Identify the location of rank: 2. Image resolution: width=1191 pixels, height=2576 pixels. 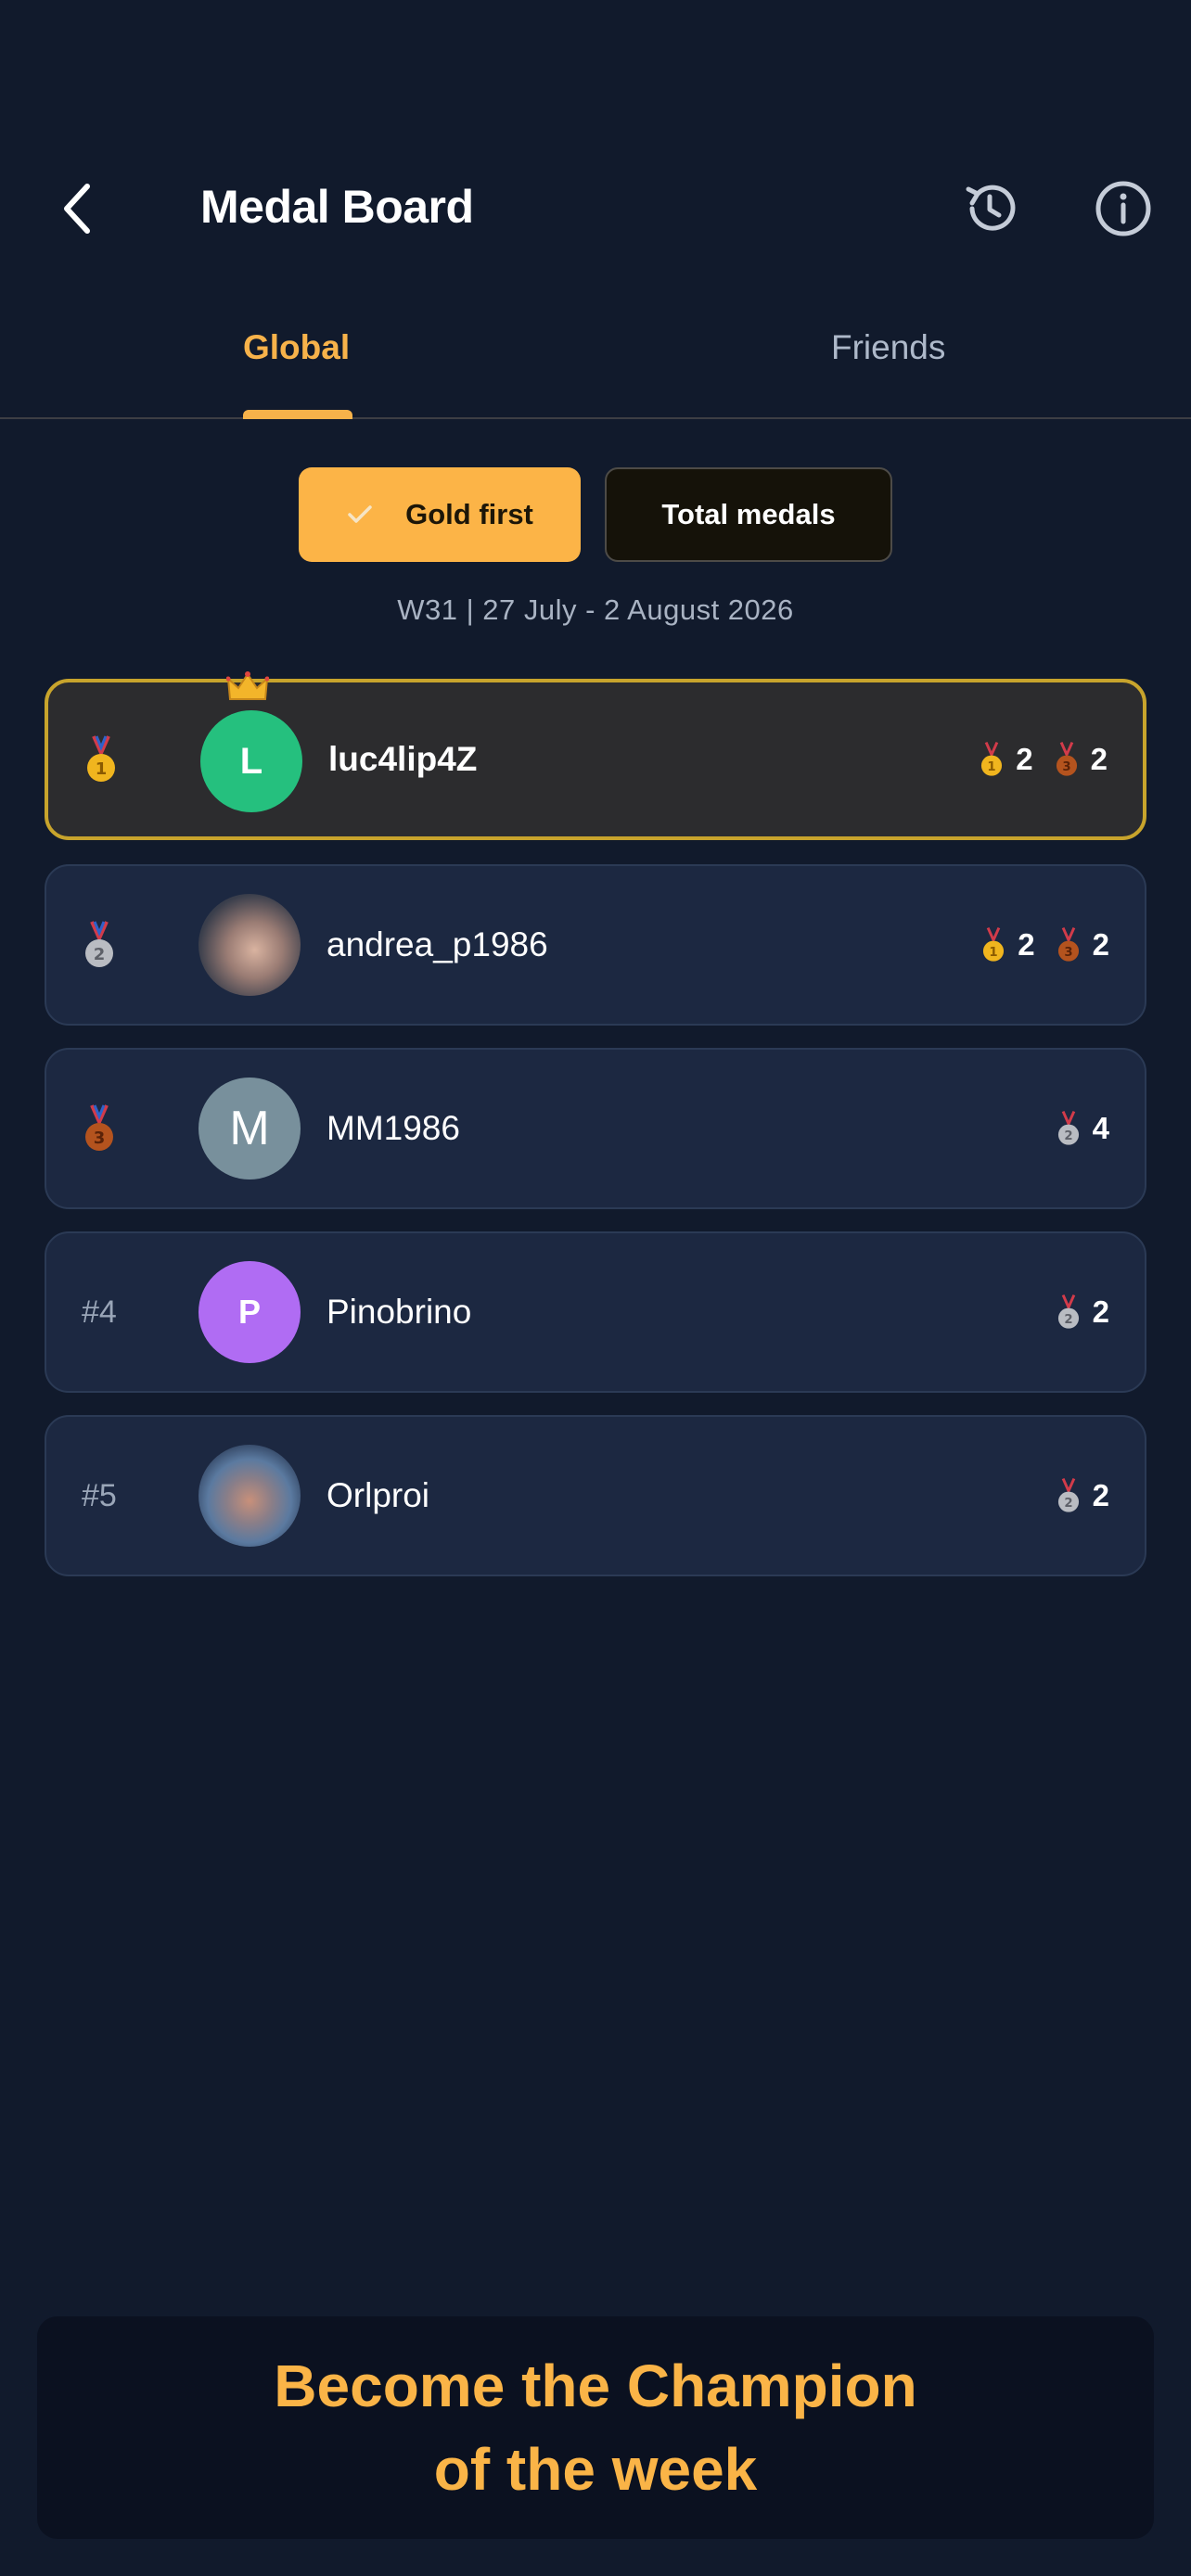
(119, 945).